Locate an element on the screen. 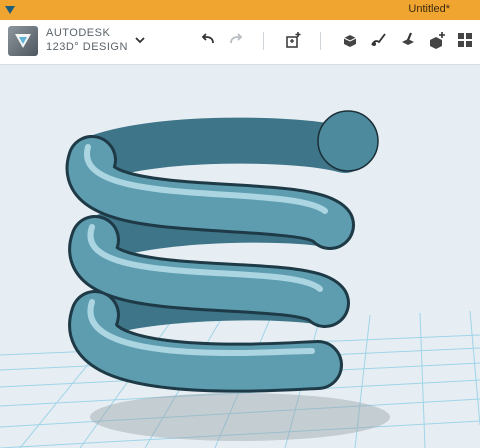 This screenshot has height=448, width=480. undo-button is located at coordinates (208, 40).